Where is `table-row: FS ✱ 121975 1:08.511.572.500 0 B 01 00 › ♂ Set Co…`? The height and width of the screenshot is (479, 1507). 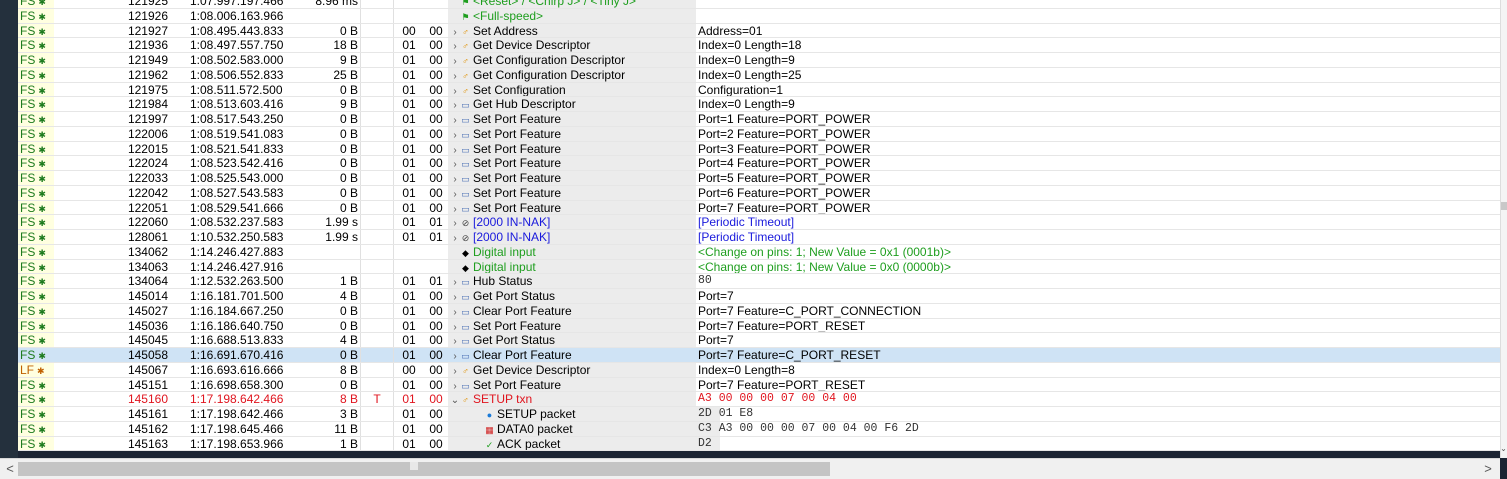 table-row: FS ✱ 121975 1:08.511.572.500 0 B 01 00 › ♂ Set Co… is located at coordinates (759, 90).